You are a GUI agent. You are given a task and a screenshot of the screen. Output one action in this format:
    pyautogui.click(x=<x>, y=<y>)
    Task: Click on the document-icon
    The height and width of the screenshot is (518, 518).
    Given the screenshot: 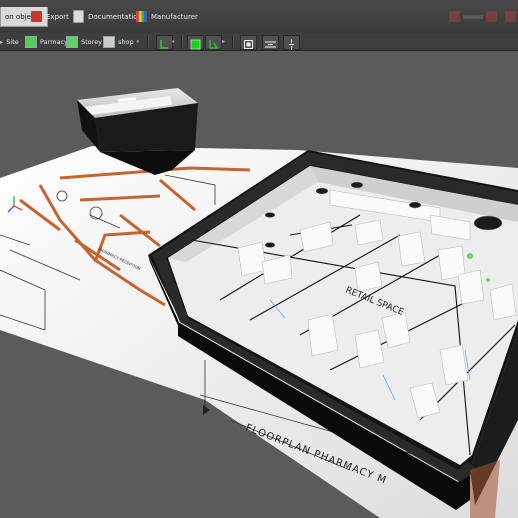 What is the action you would take?
    pyautogui.click(x=78, y=16)
    